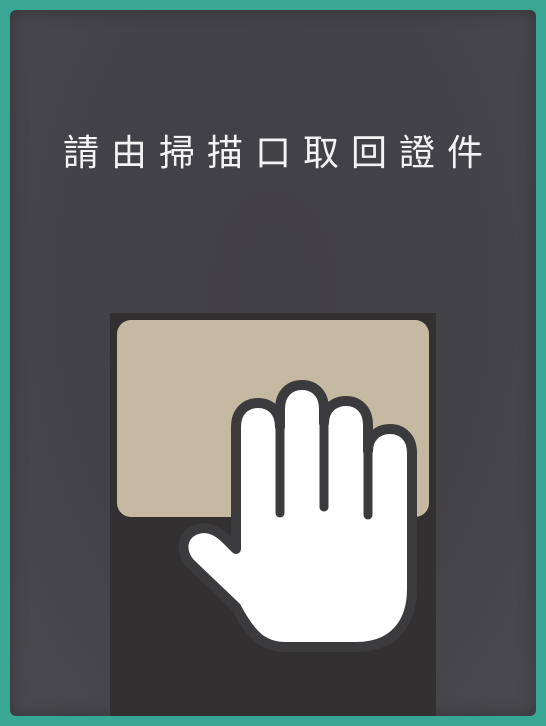 Image resolution: width=546 pixels, height=726 pixels. What do you see at coordinates (278, 153) in the screenshot?
I see `instruction-text: 請由掃描口取回證件` at bounding box center [278, 153].